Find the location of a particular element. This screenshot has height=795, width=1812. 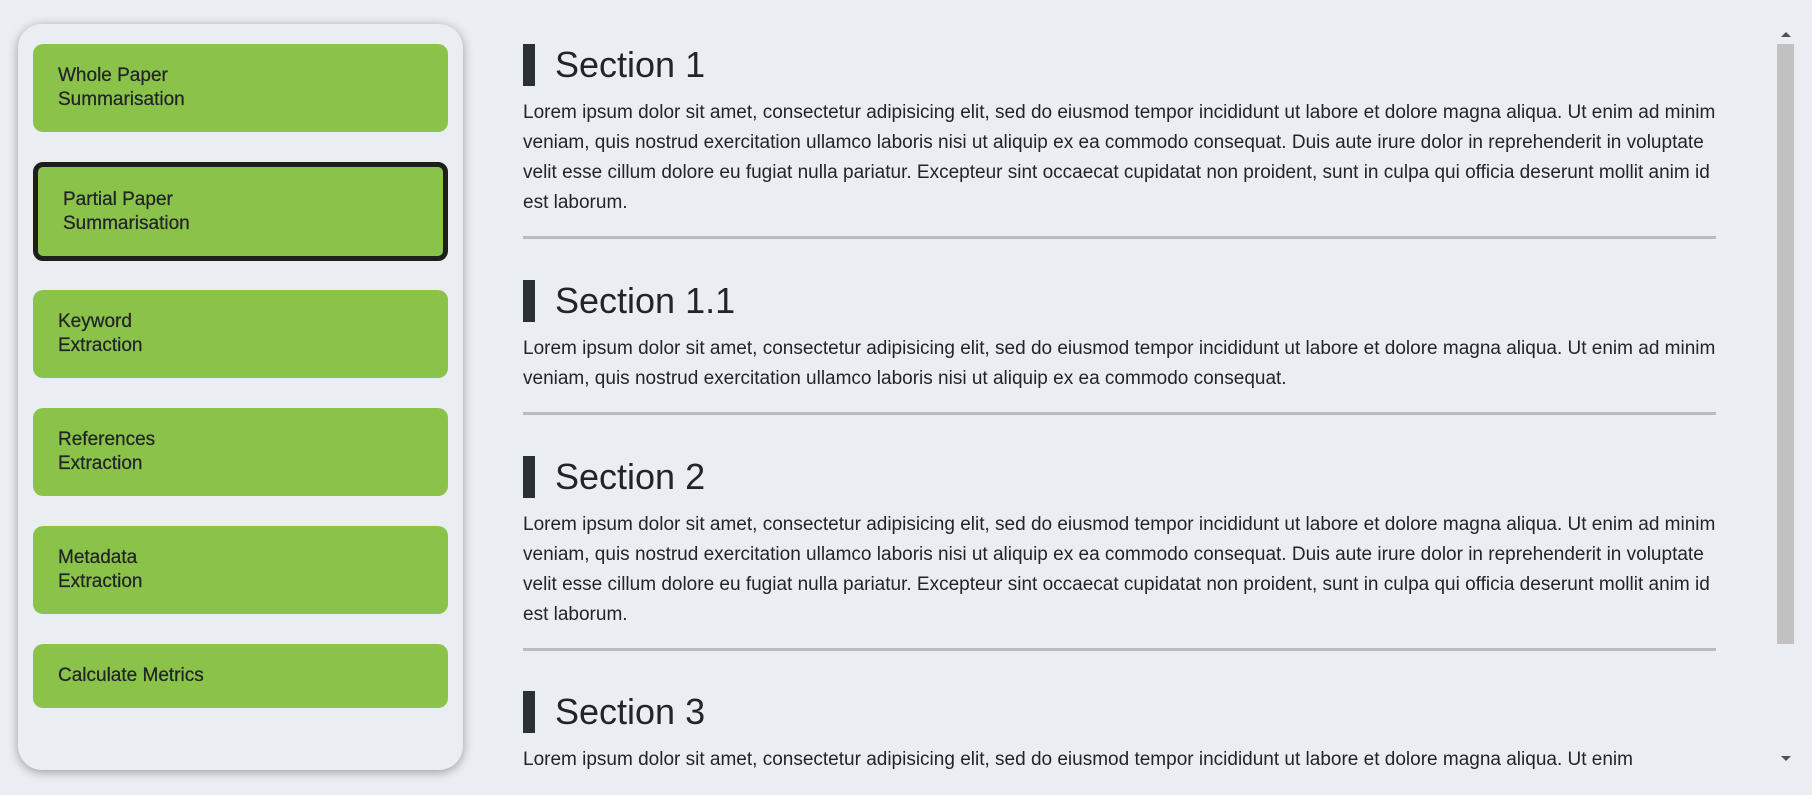

vertical-scrollbar is located at coordinates (1786, 402).